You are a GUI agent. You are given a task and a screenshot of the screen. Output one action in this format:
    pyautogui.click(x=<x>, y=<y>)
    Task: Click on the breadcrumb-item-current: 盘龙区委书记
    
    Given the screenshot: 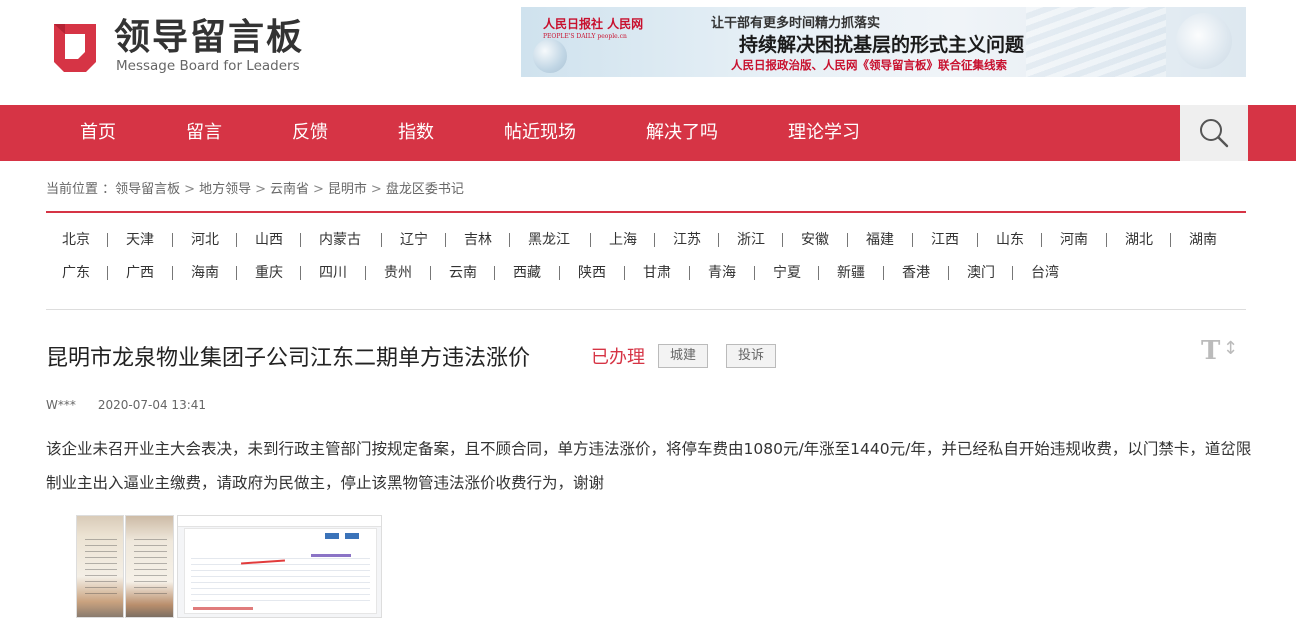 What is the action you would take?
    pyautogui.click(x=425, y=189)
    